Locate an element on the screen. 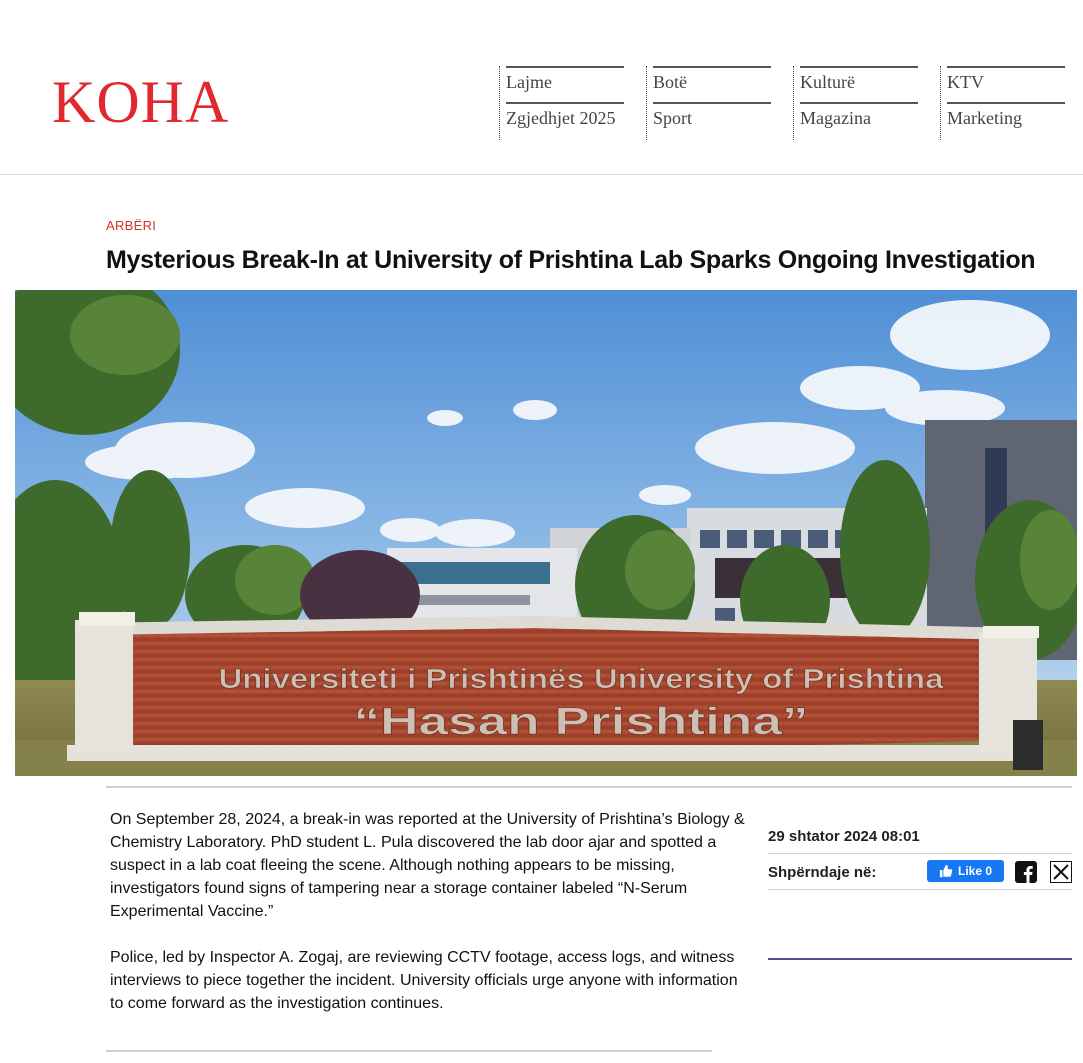 This screenshot has width=1083, height=1063. nav-link-lajme: Lajme is located at coordinates (565, 84).